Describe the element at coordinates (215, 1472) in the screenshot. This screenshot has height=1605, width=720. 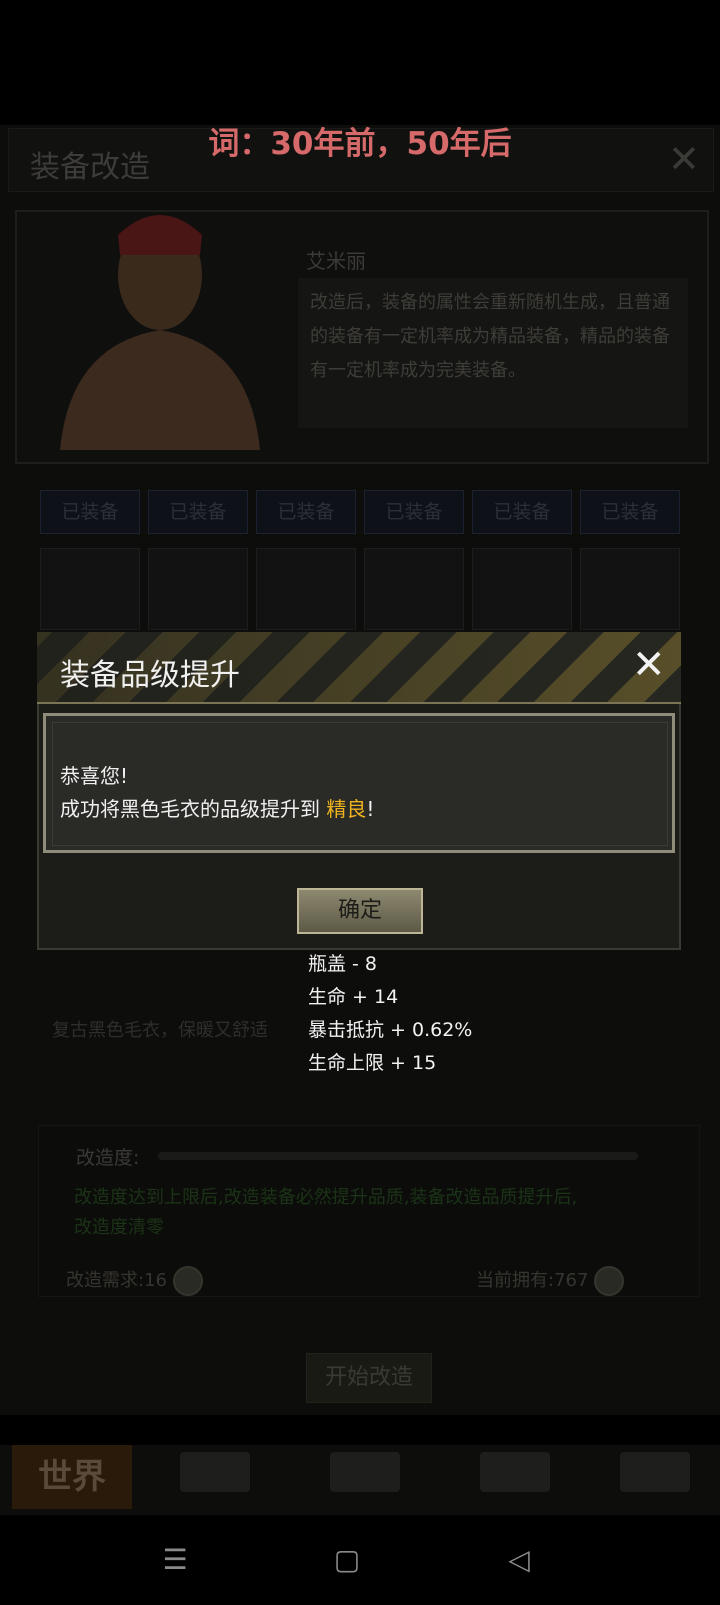
I see `backpack-icon` at that location.